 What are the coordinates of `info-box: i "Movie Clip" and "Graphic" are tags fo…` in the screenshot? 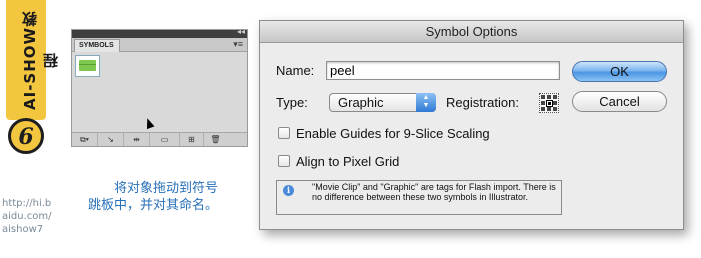 It's located at (419, 197).